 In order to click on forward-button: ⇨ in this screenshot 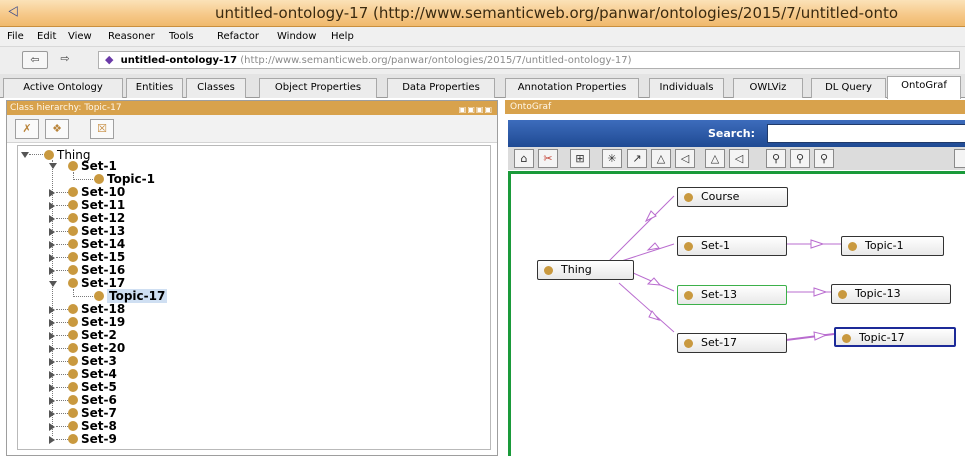, I will do `click(65, 60)`.